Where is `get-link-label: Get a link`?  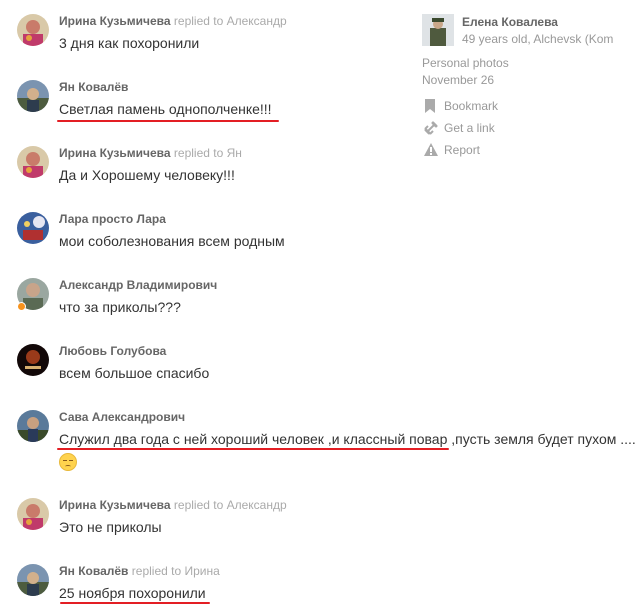 get-link-label: Get a link is located at coordinates (469, 128).